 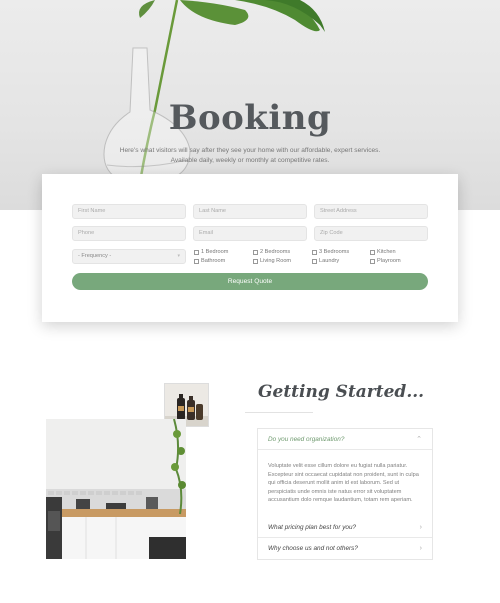 What do you see at coordinates (306, 439) in the screenshot?
I see `faq-question-label: Do you need organization?` at bounding box center [306, 439].